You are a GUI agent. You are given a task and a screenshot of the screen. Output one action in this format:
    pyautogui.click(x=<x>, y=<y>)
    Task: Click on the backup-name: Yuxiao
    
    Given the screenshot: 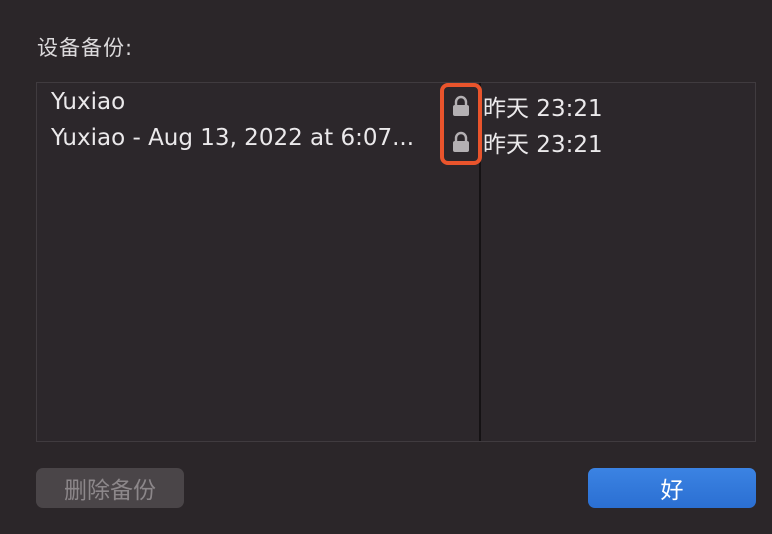 What is the action you would take?
    pyautogui.click(x=88, y=102)
    